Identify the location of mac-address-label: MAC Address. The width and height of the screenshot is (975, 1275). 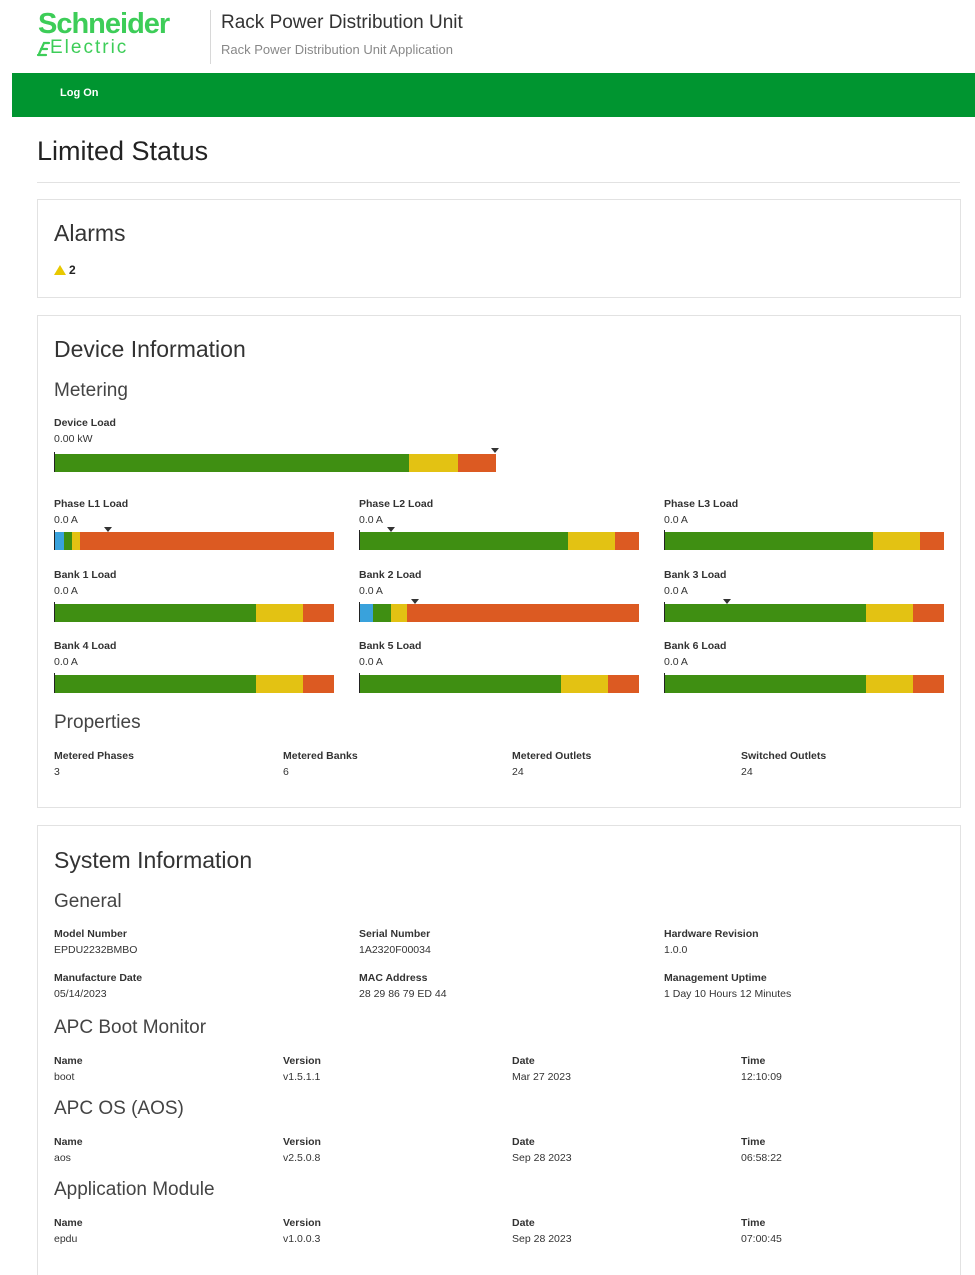
(393, 978).